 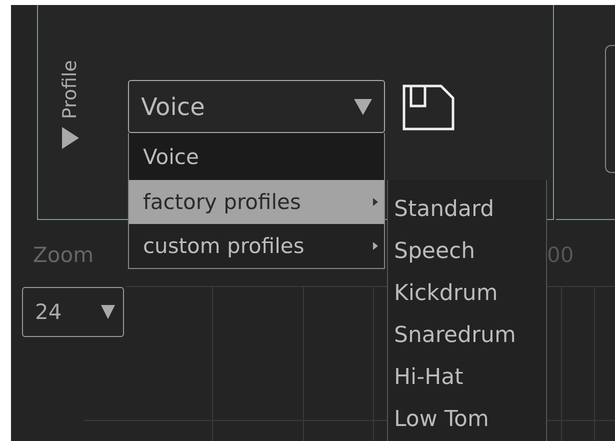 What do you see at coordinates (256, 106) in the screenshot?
I see `profile-dropdown: Voice` at bounding box center [256, 106].